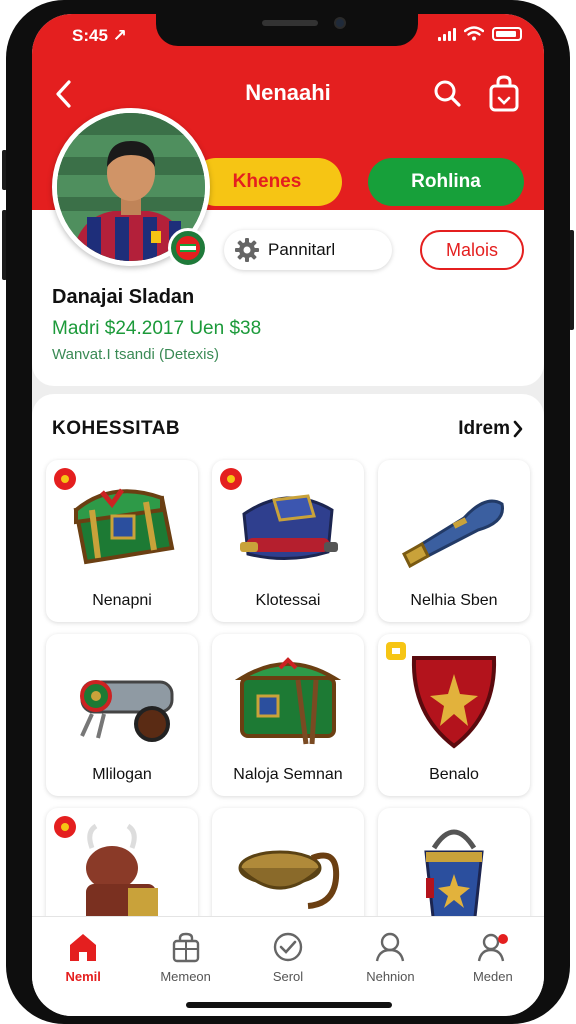 The width and height of the screenshot is (576, 1024). I want to click on profile-name: Danajai Sladan, so click(123, 297).